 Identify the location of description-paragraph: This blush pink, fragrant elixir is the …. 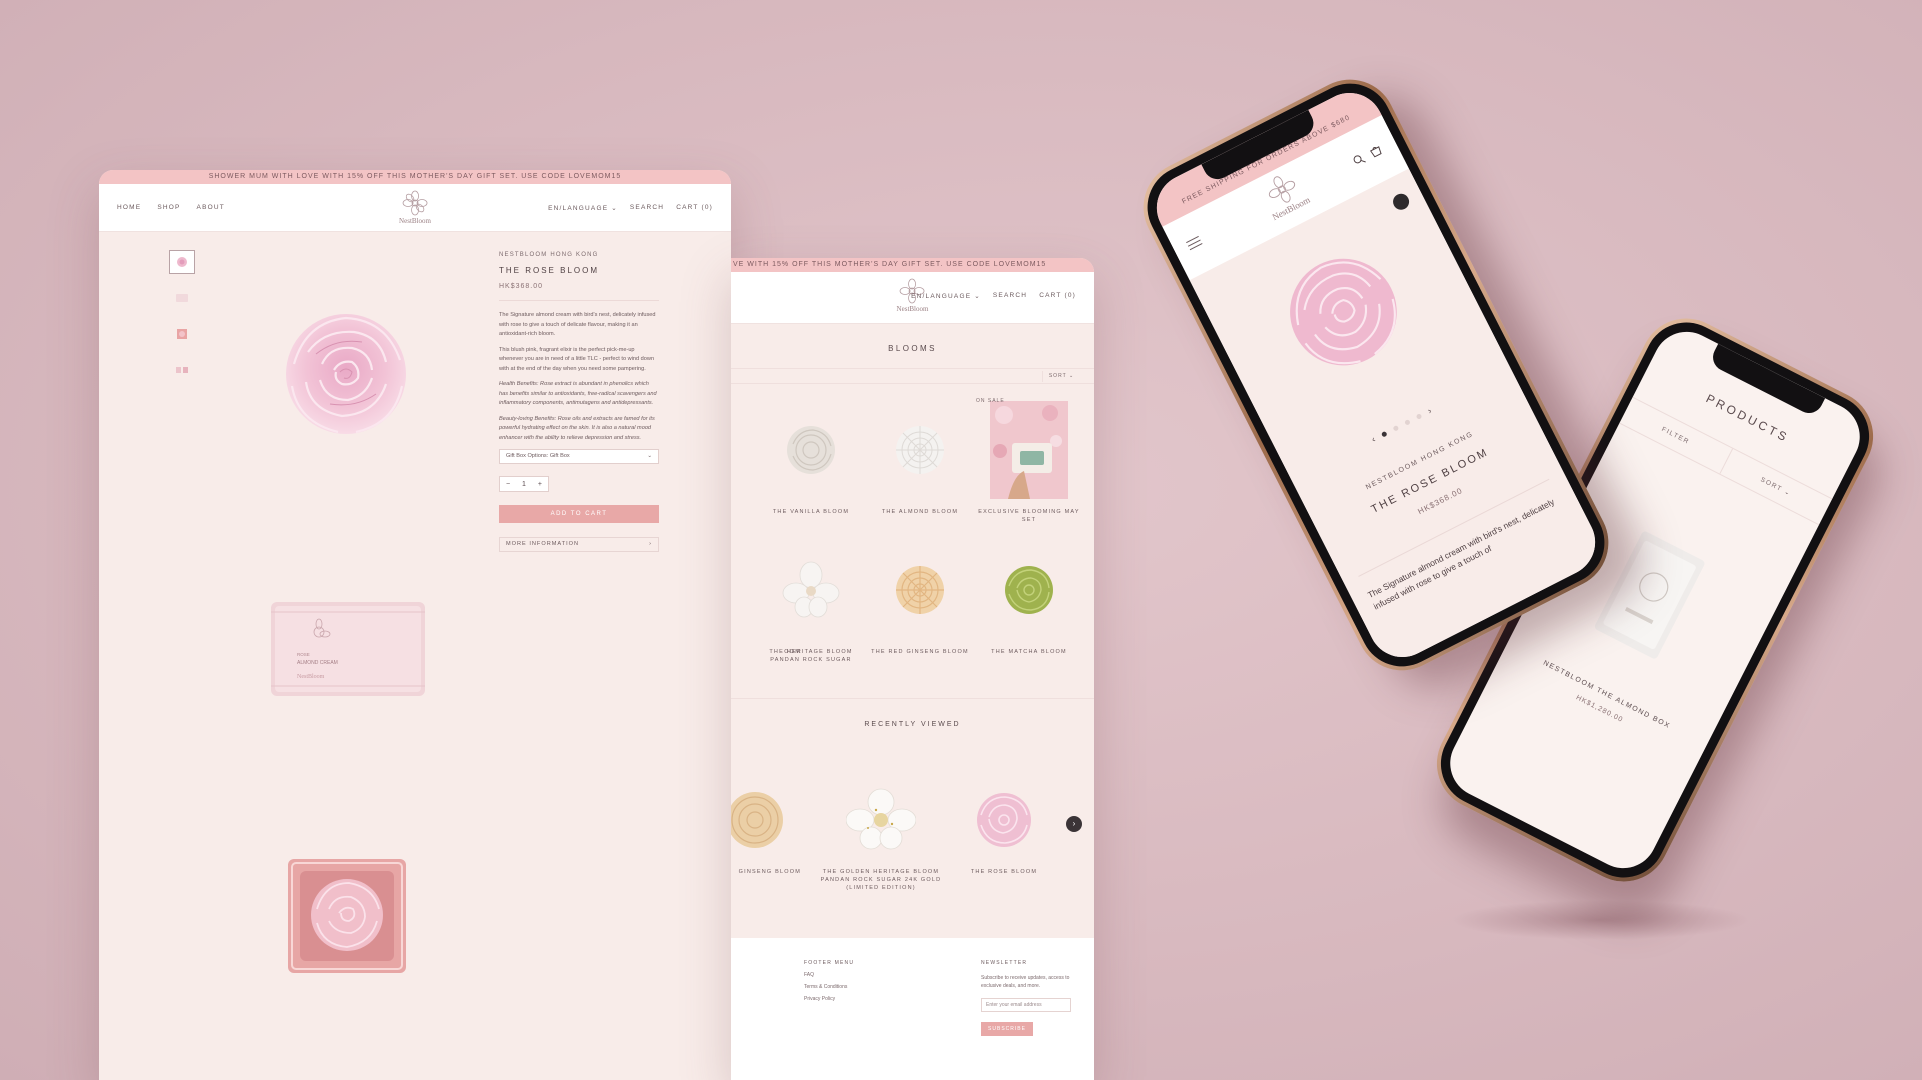
(577, 359).